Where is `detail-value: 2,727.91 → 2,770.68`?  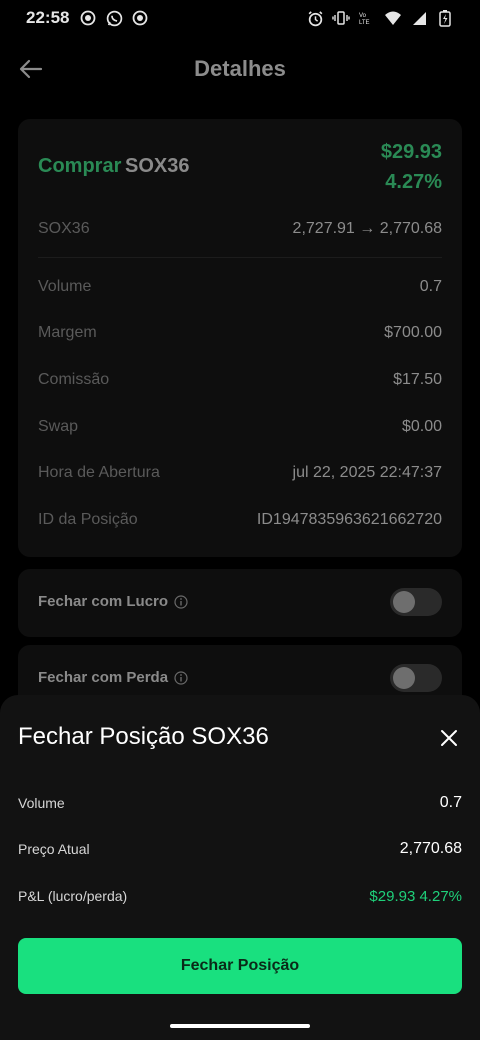
detail-value: 2,727.91 → 2,770.68 is located at coordinates (367, 228).